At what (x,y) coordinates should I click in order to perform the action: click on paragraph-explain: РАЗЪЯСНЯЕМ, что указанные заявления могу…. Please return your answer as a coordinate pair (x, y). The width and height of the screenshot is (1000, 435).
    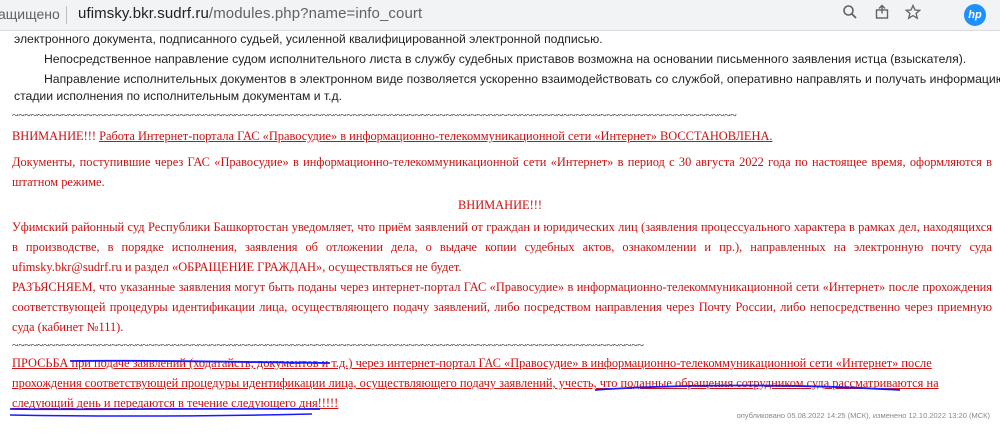
    Looking at the image, I should click on (502, 307).